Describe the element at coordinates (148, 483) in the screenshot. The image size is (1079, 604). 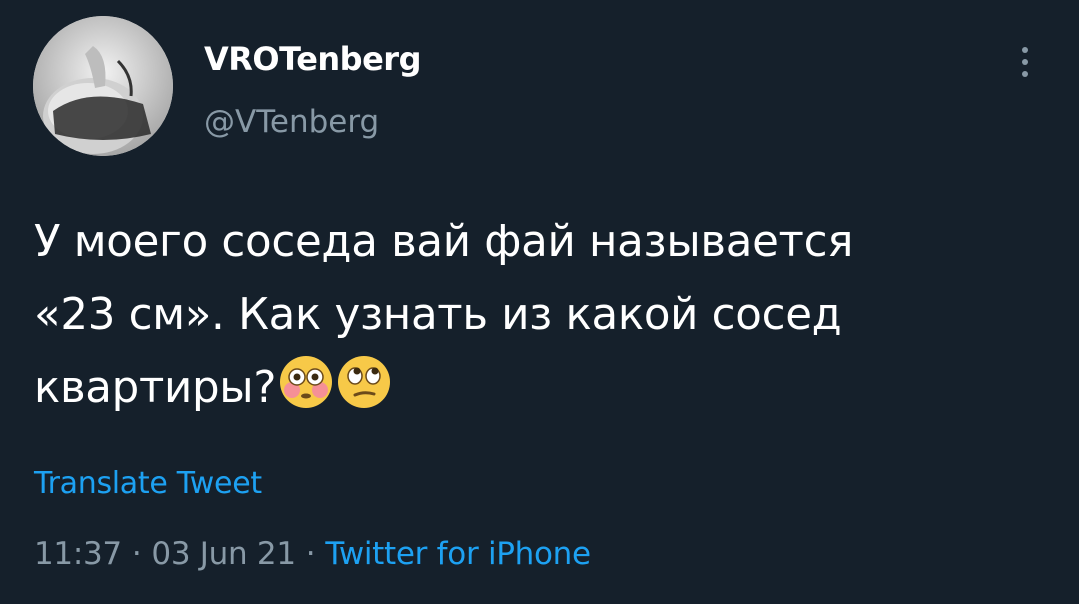
I see `translate-tweet-link: Translate Tweet` at that location.